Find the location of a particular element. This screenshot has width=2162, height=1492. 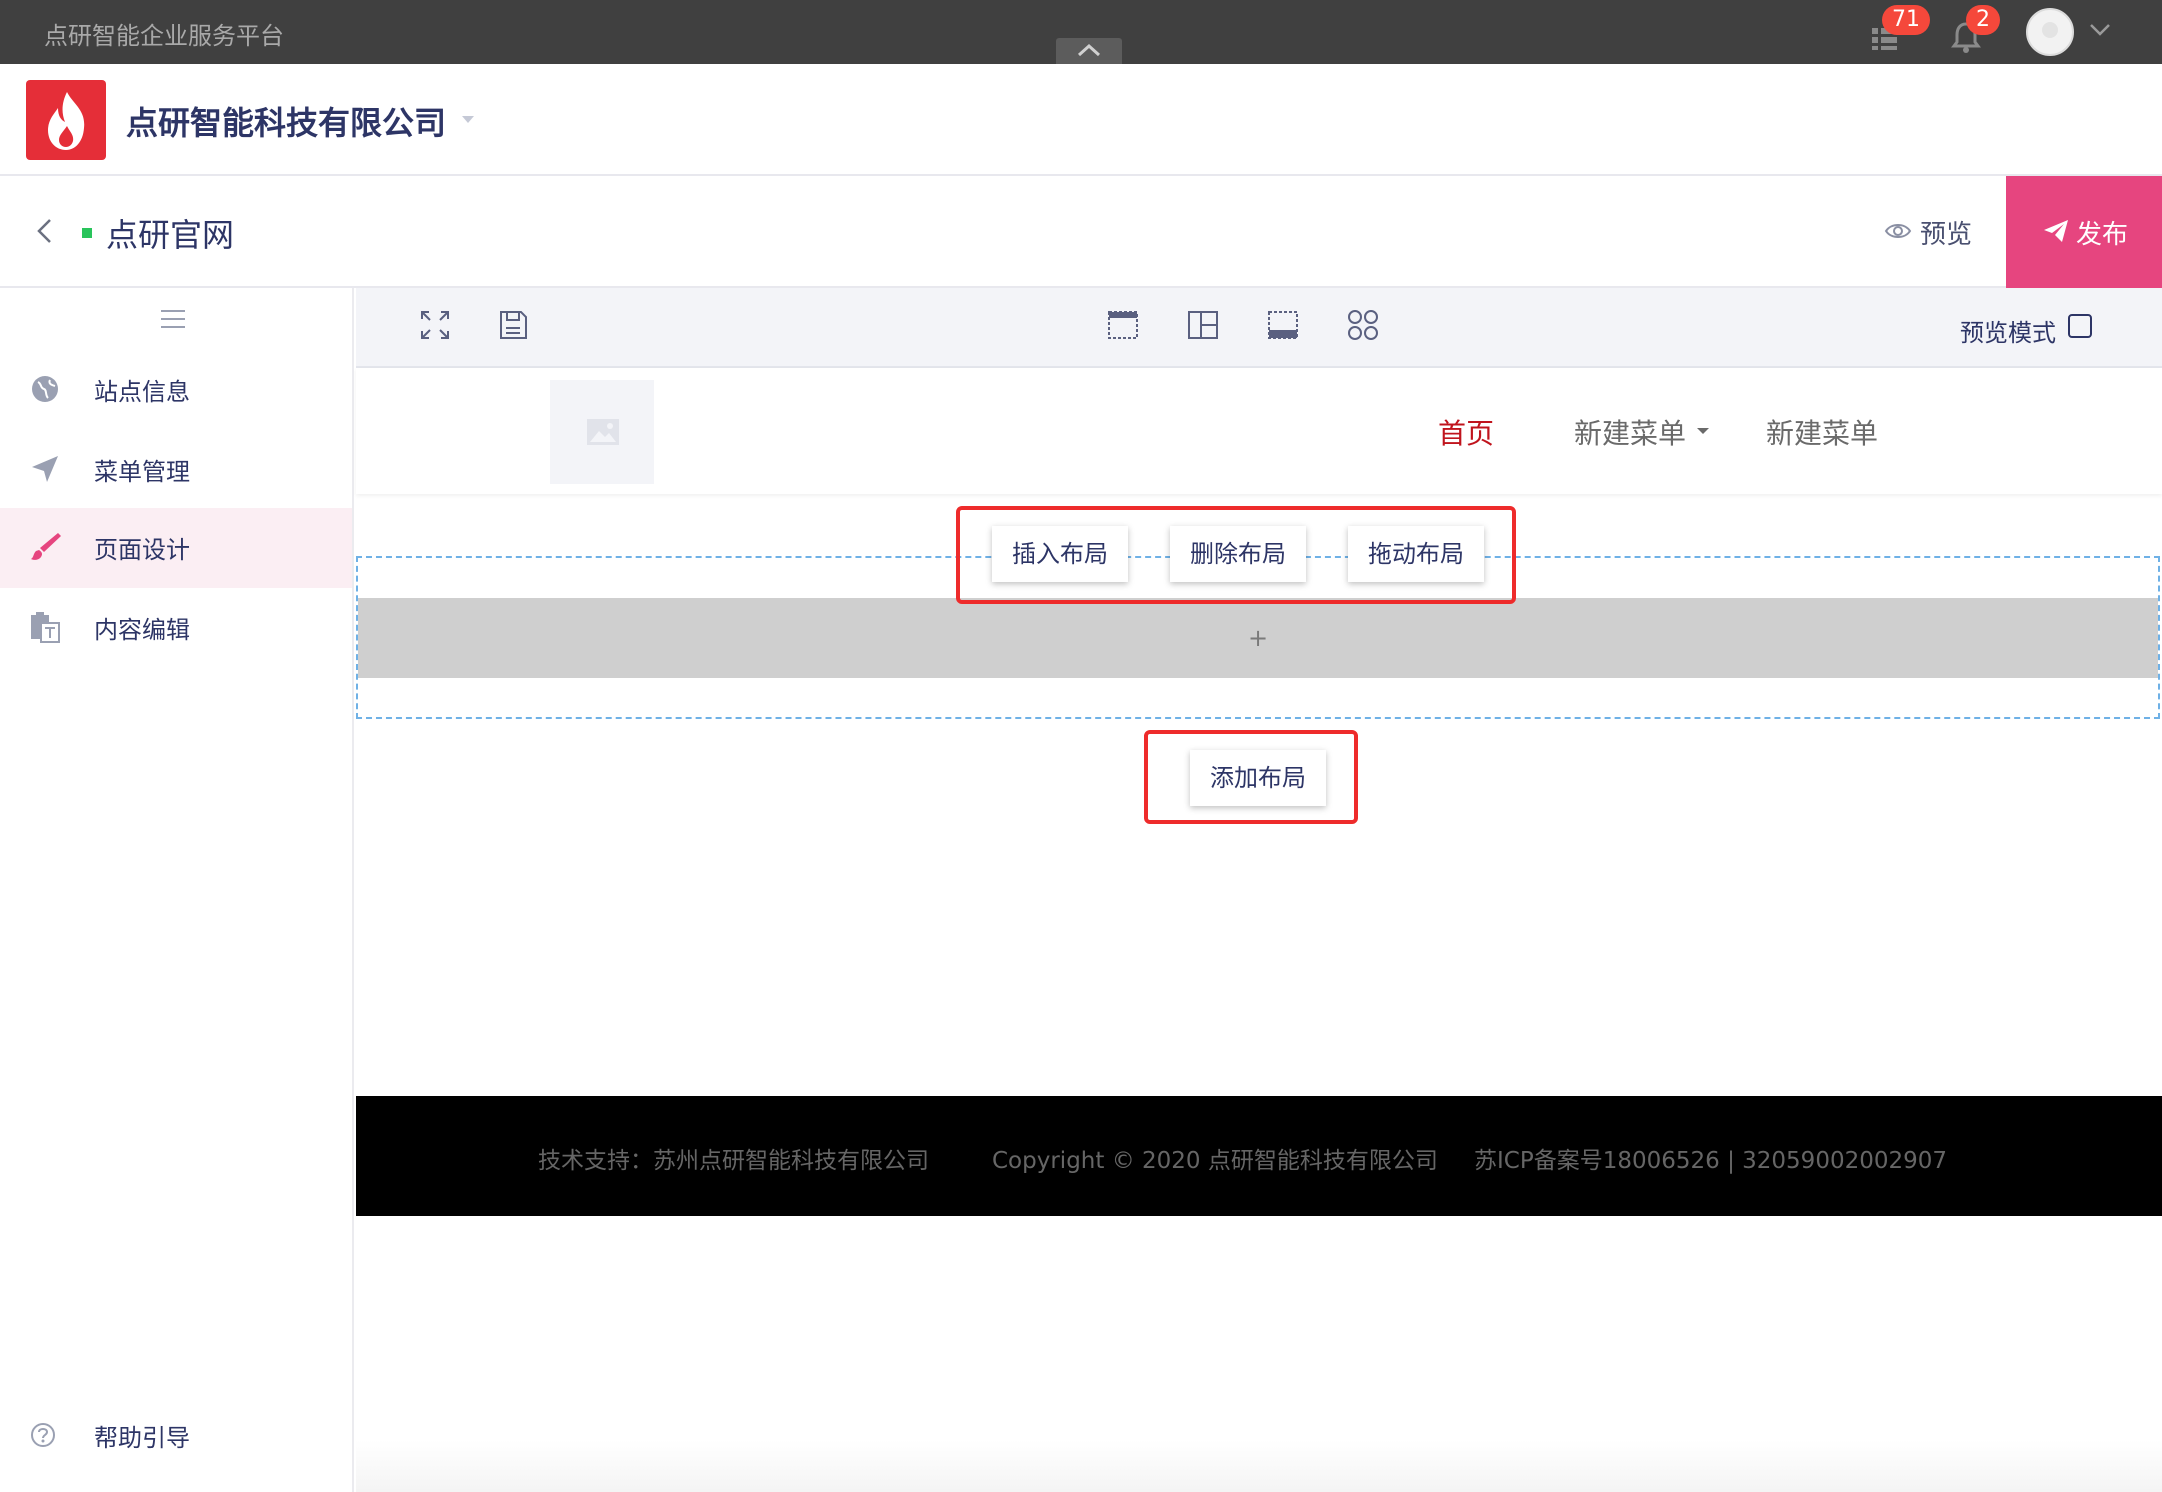

clipboard-text-icon is located at coordinates (45, 627).